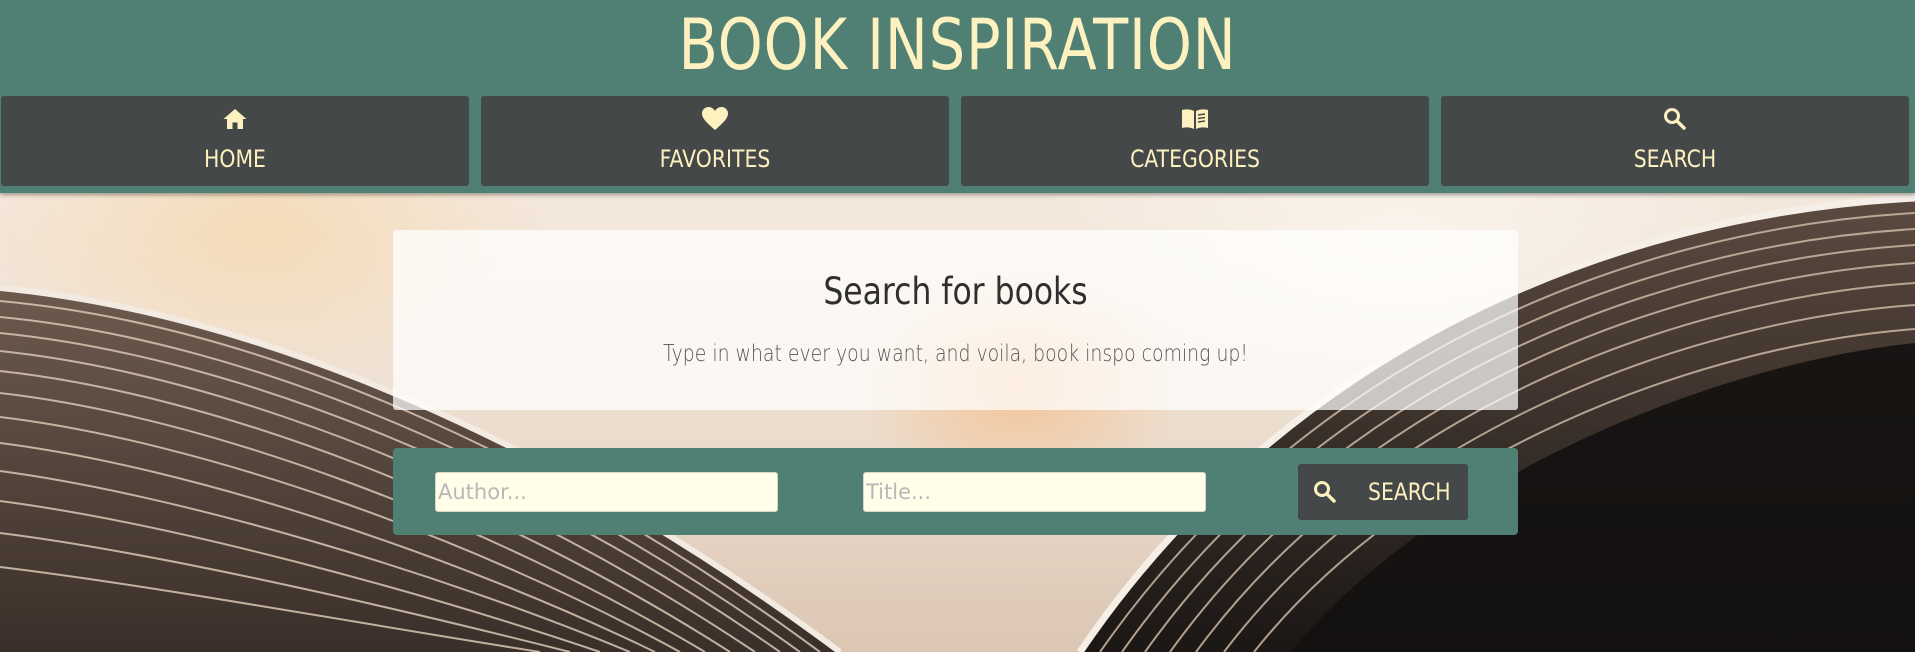  Describe the element at coordinates (1195, 159) in the screenshot. I see `nav-label-categories: CATEGORIES` at that location.